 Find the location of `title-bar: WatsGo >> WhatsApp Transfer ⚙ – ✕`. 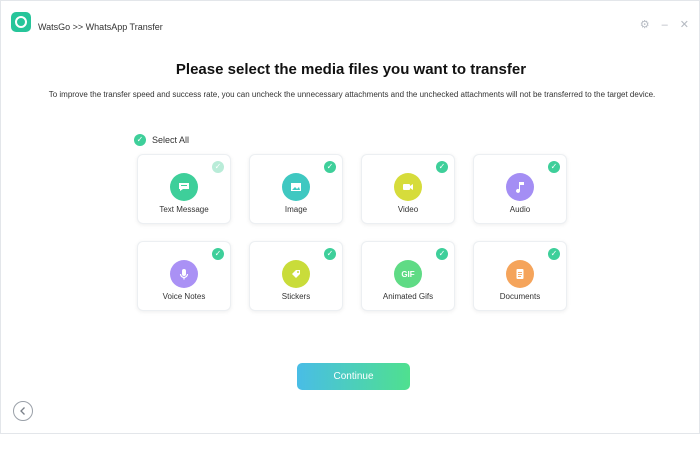

title-bar: WatsGo >> WhatsApp Transfer ⚙ – ✕ is located at coordinates (350, 16).